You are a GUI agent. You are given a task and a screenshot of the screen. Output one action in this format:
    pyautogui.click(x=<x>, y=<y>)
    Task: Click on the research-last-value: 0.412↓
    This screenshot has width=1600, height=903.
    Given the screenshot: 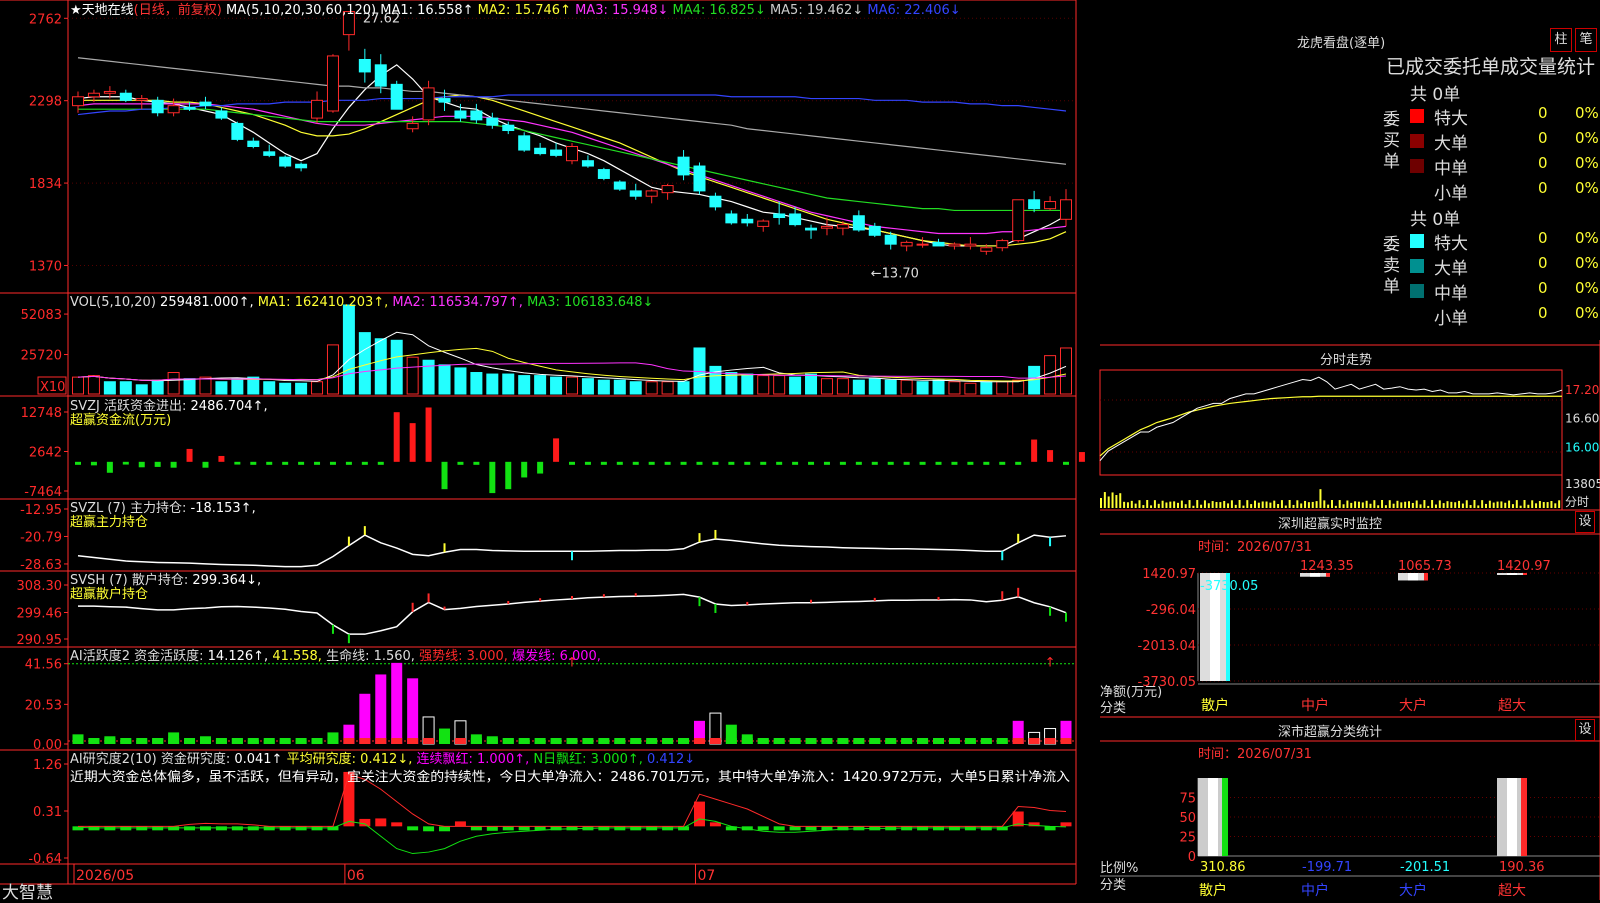 What is the action you would take?
    pyautogui.click(x=671, y=759)
    